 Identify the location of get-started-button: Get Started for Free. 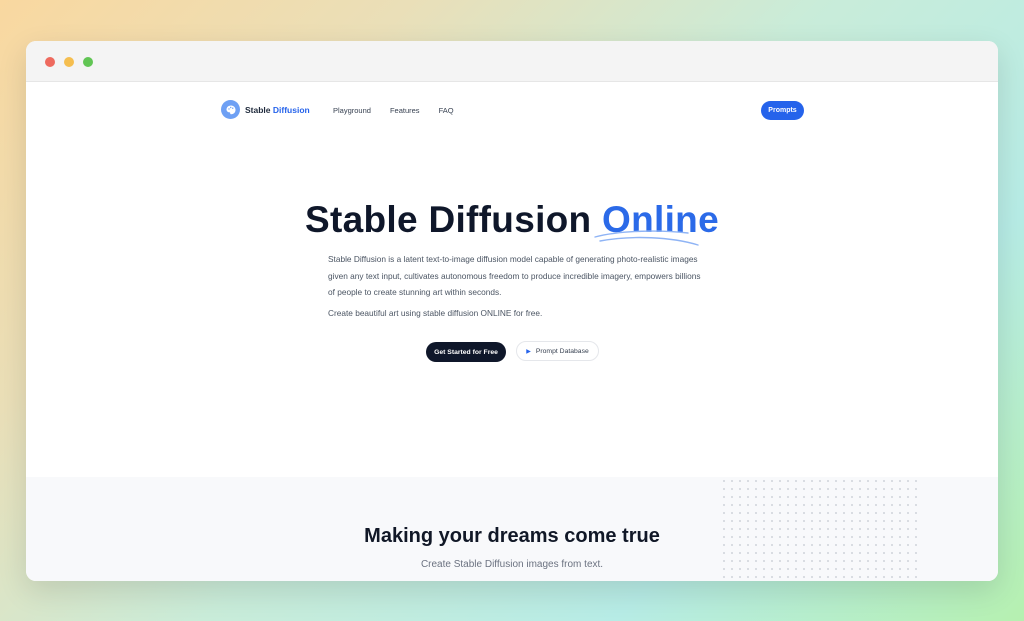
(466, 352).